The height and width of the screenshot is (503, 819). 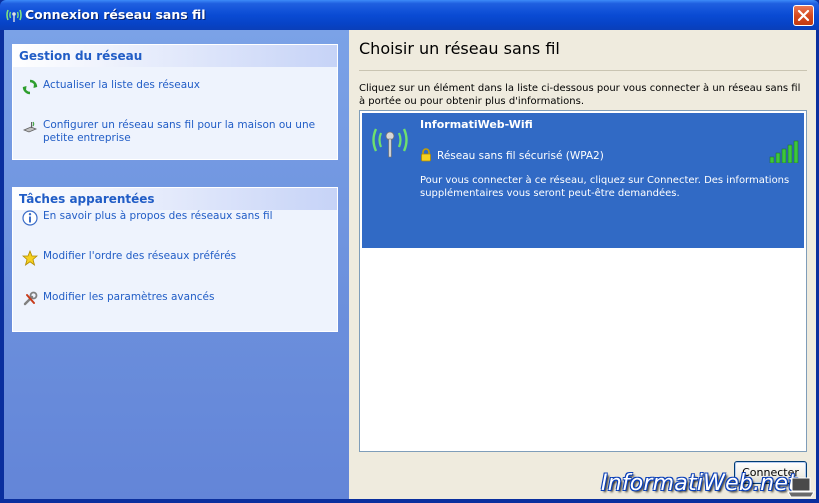 What do you see at coordinates (583, 70) in the screenshot?
I see `title-divider` at bounding box center [583, 70].